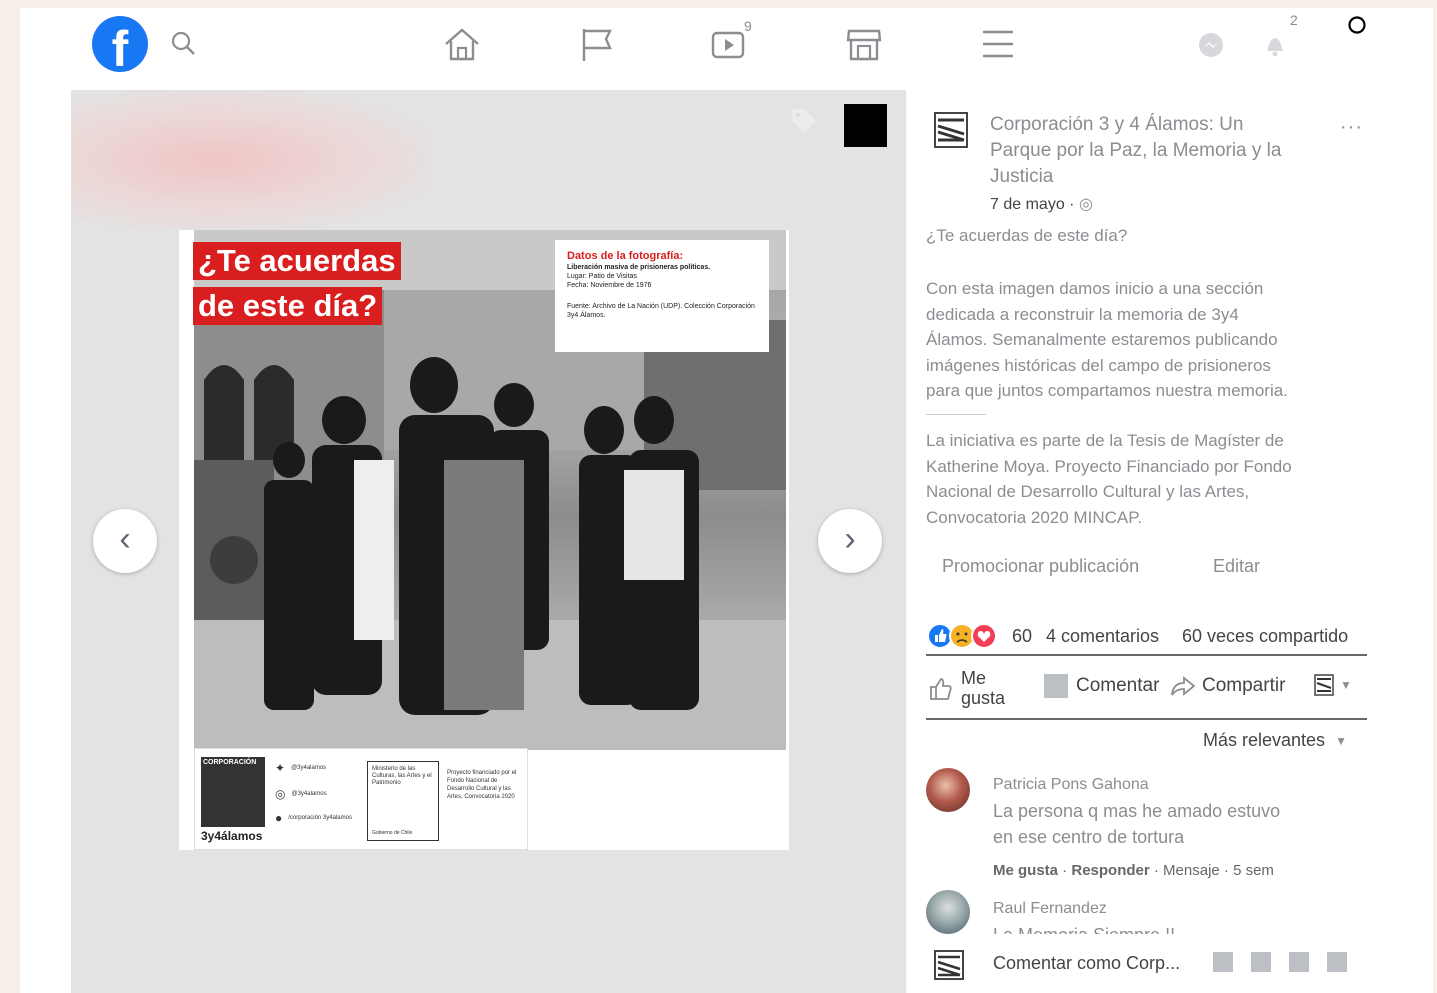 The width and height of the screenshot is (1437, 993). I want to click on comment-text-line: en ese centro de tortura, so click(1089, 837).